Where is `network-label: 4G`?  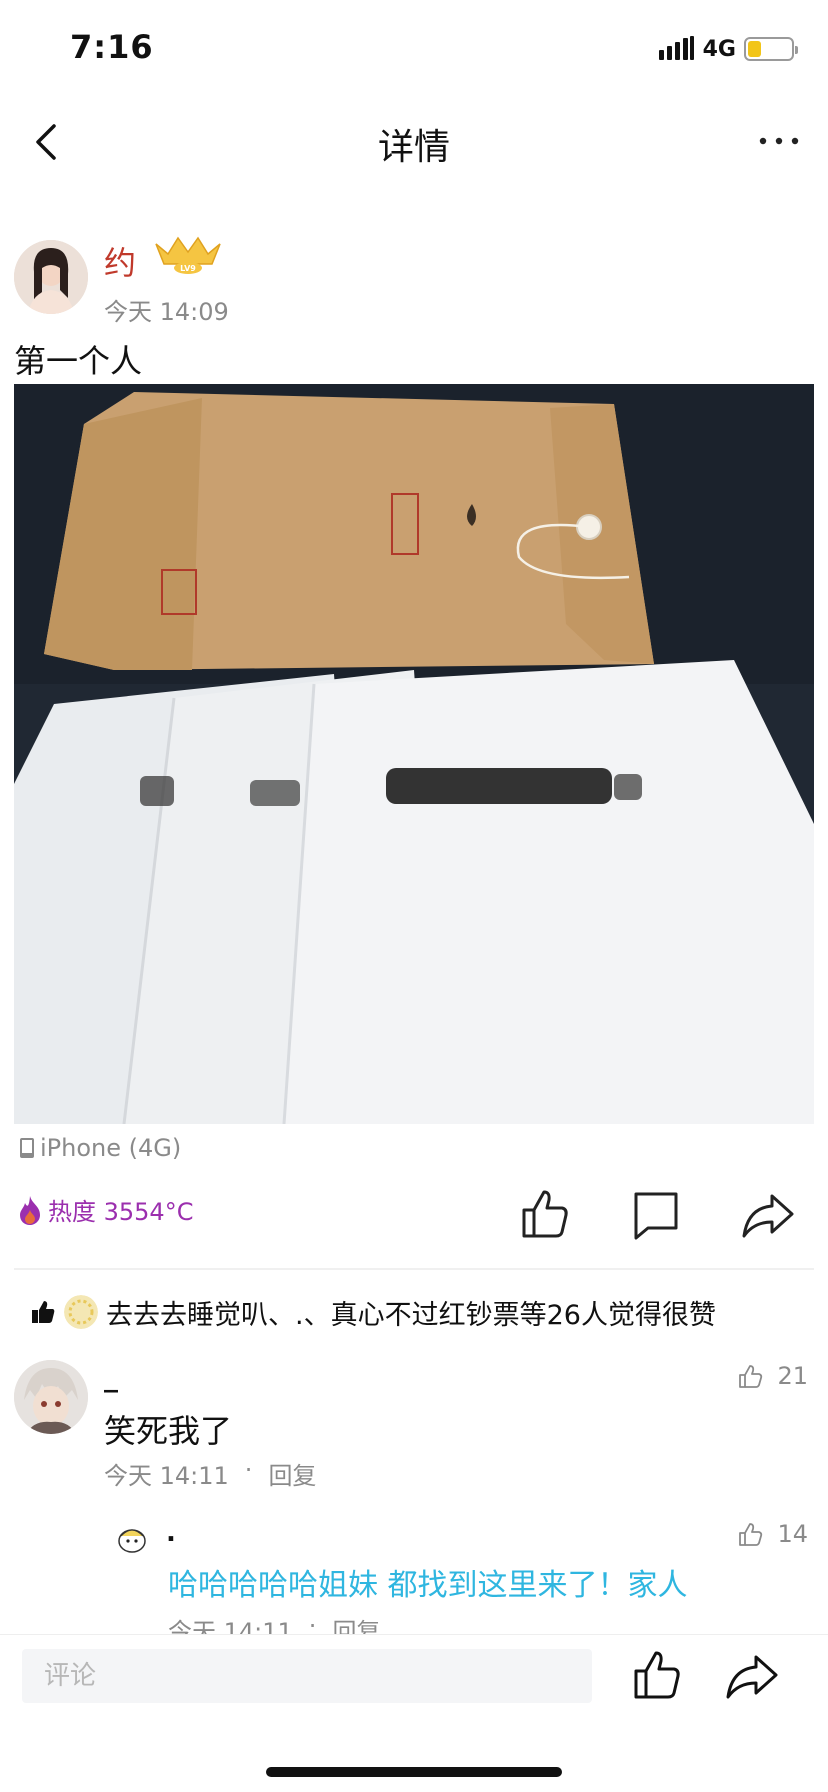 network-label: 4G is located at coordinates (719, 49).